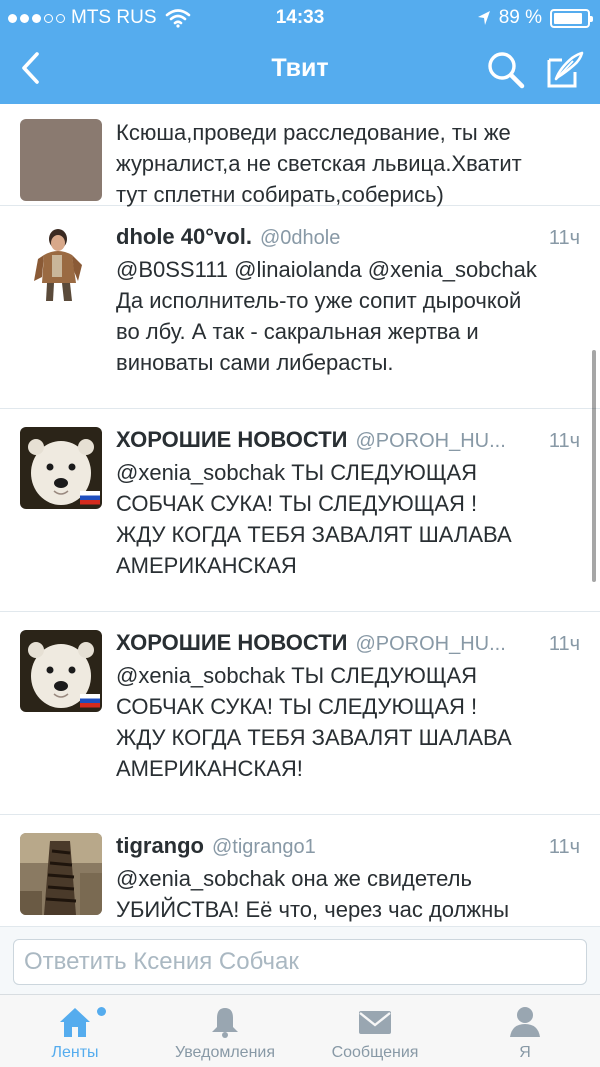 Image resolution: width=600 pixels, height=1067 pixels. I want to click on tweet-header: dhole 40°vol. @0dhole 11ч, so click(348, 238).